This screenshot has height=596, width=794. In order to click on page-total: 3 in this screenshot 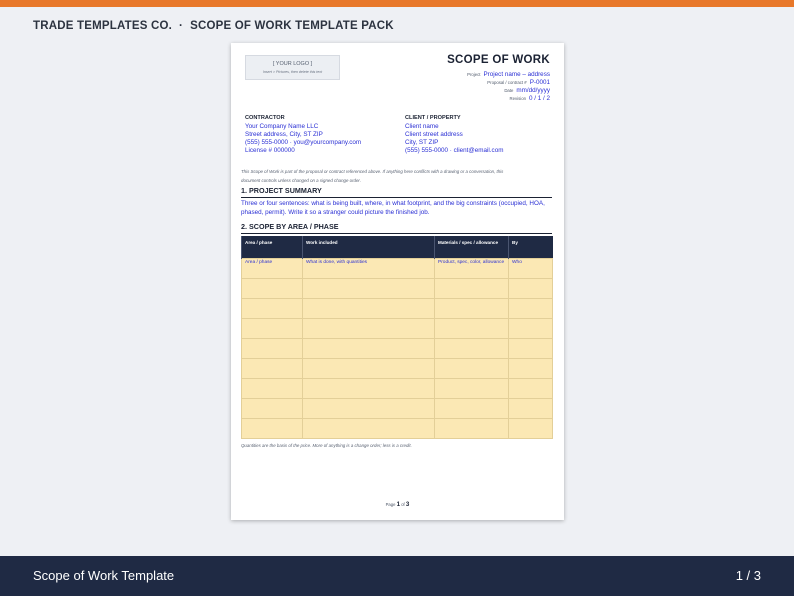, I will do `click(407, 504)`.